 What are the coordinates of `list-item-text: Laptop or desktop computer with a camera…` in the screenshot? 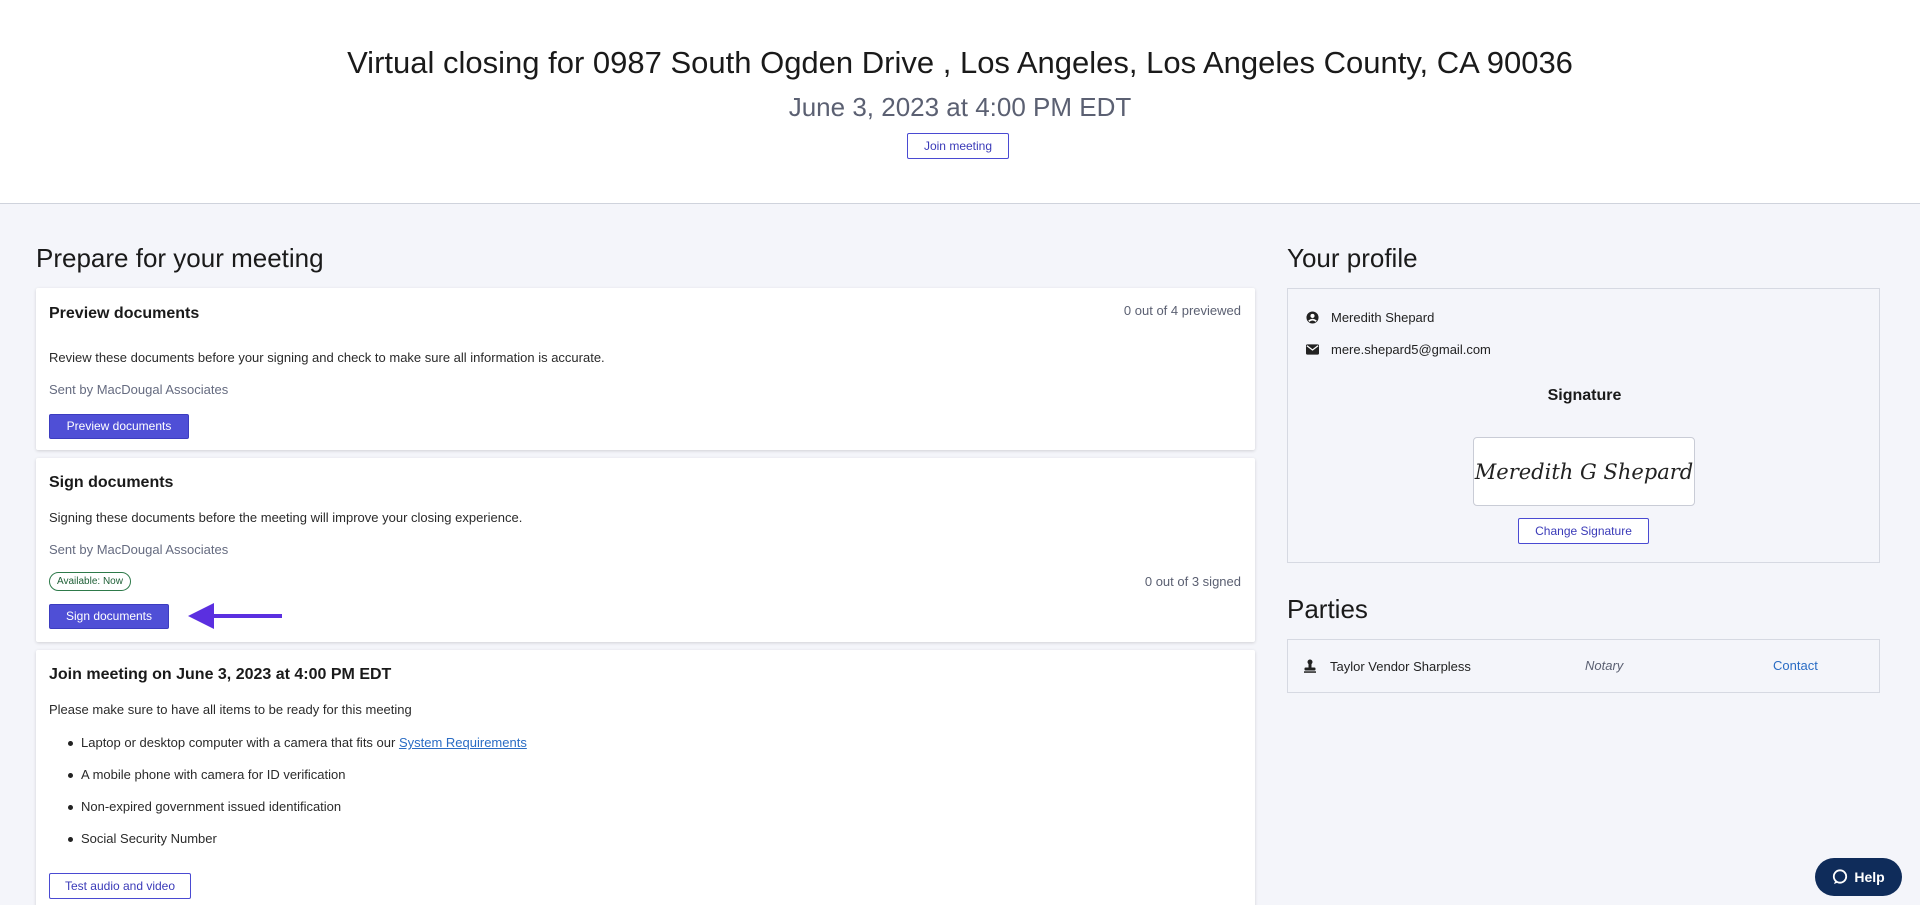 It's located at (240, 742).